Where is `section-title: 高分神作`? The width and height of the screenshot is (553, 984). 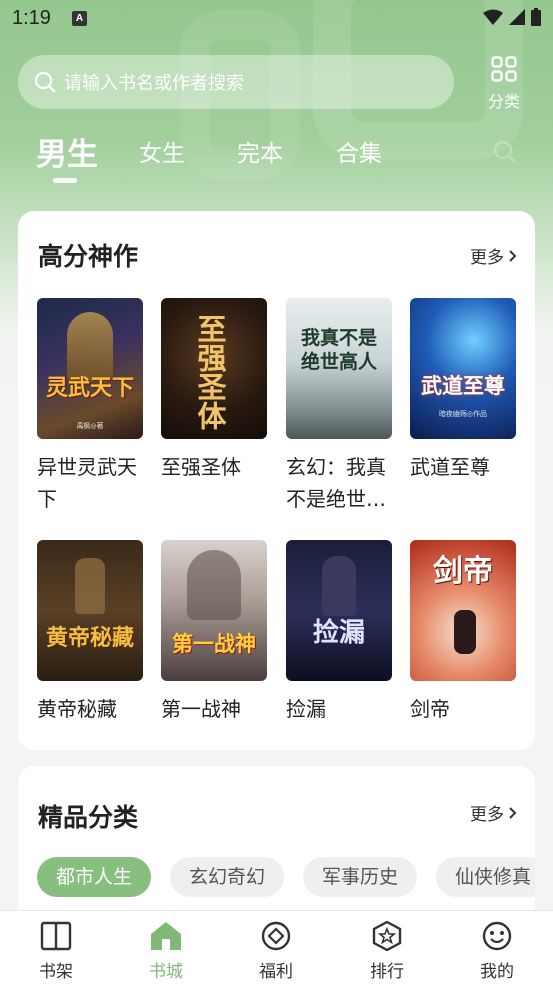
section-title: 高分神作 is located at coordinates (88, 256).